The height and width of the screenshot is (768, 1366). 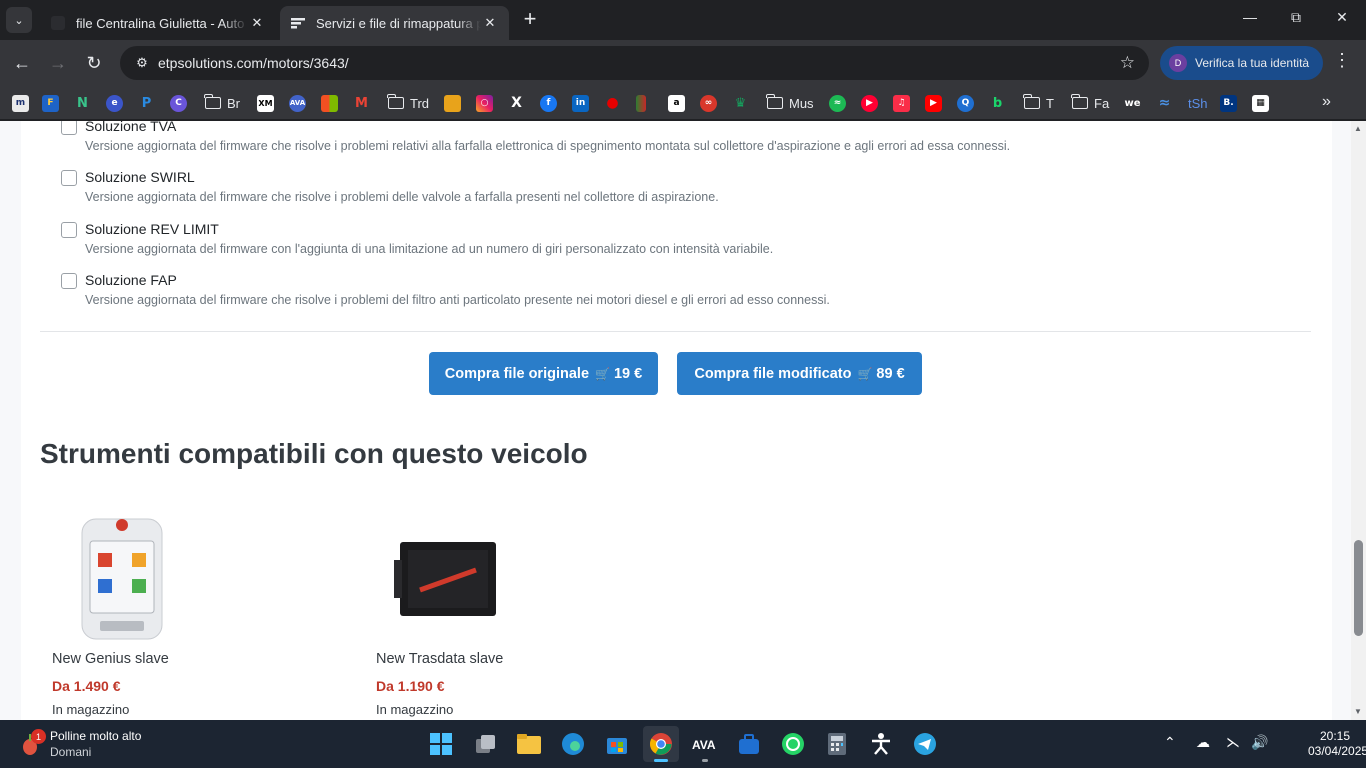 I want to click on new-tab-plus-icon: +, so click(x=530, y=20).